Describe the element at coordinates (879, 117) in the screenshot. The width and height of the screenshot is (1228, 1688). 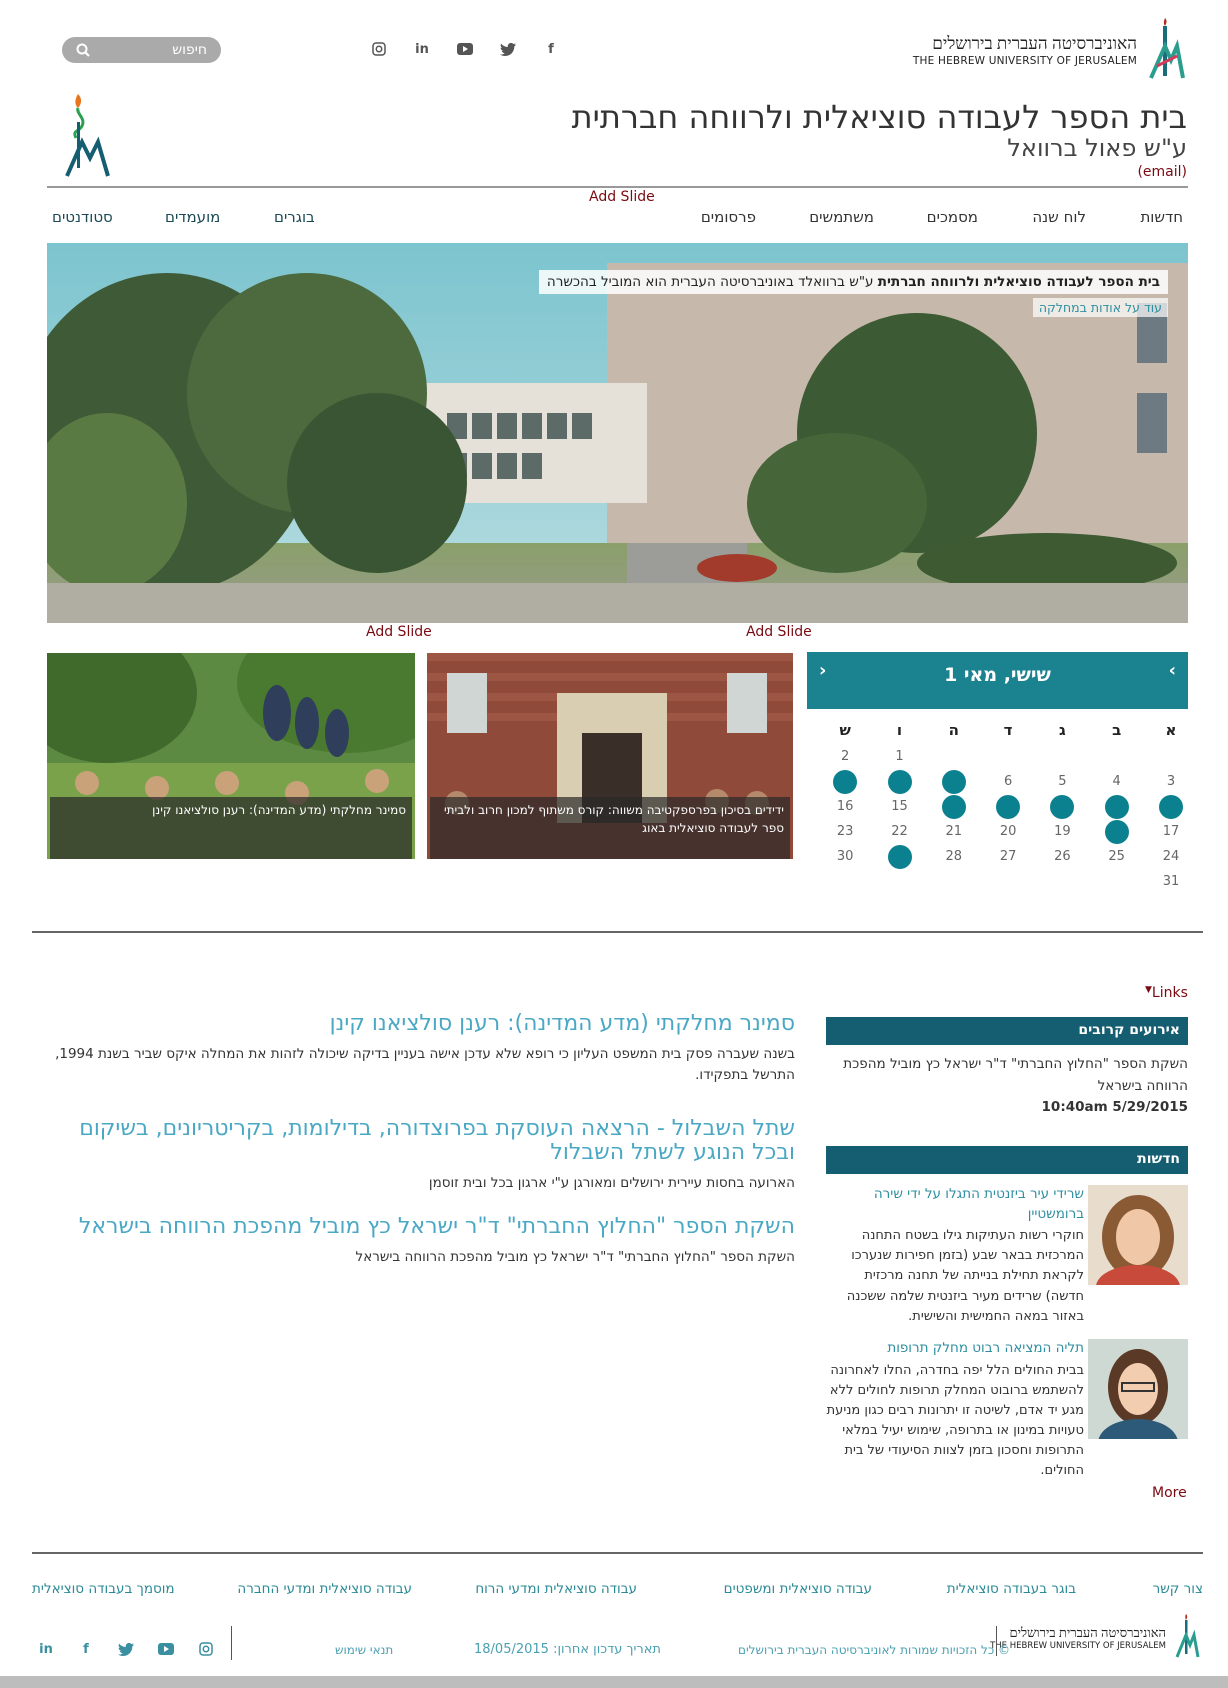
I see `page-title: בית הספר לעבודה סוציאלית ולרווחה חברתית` at that location.